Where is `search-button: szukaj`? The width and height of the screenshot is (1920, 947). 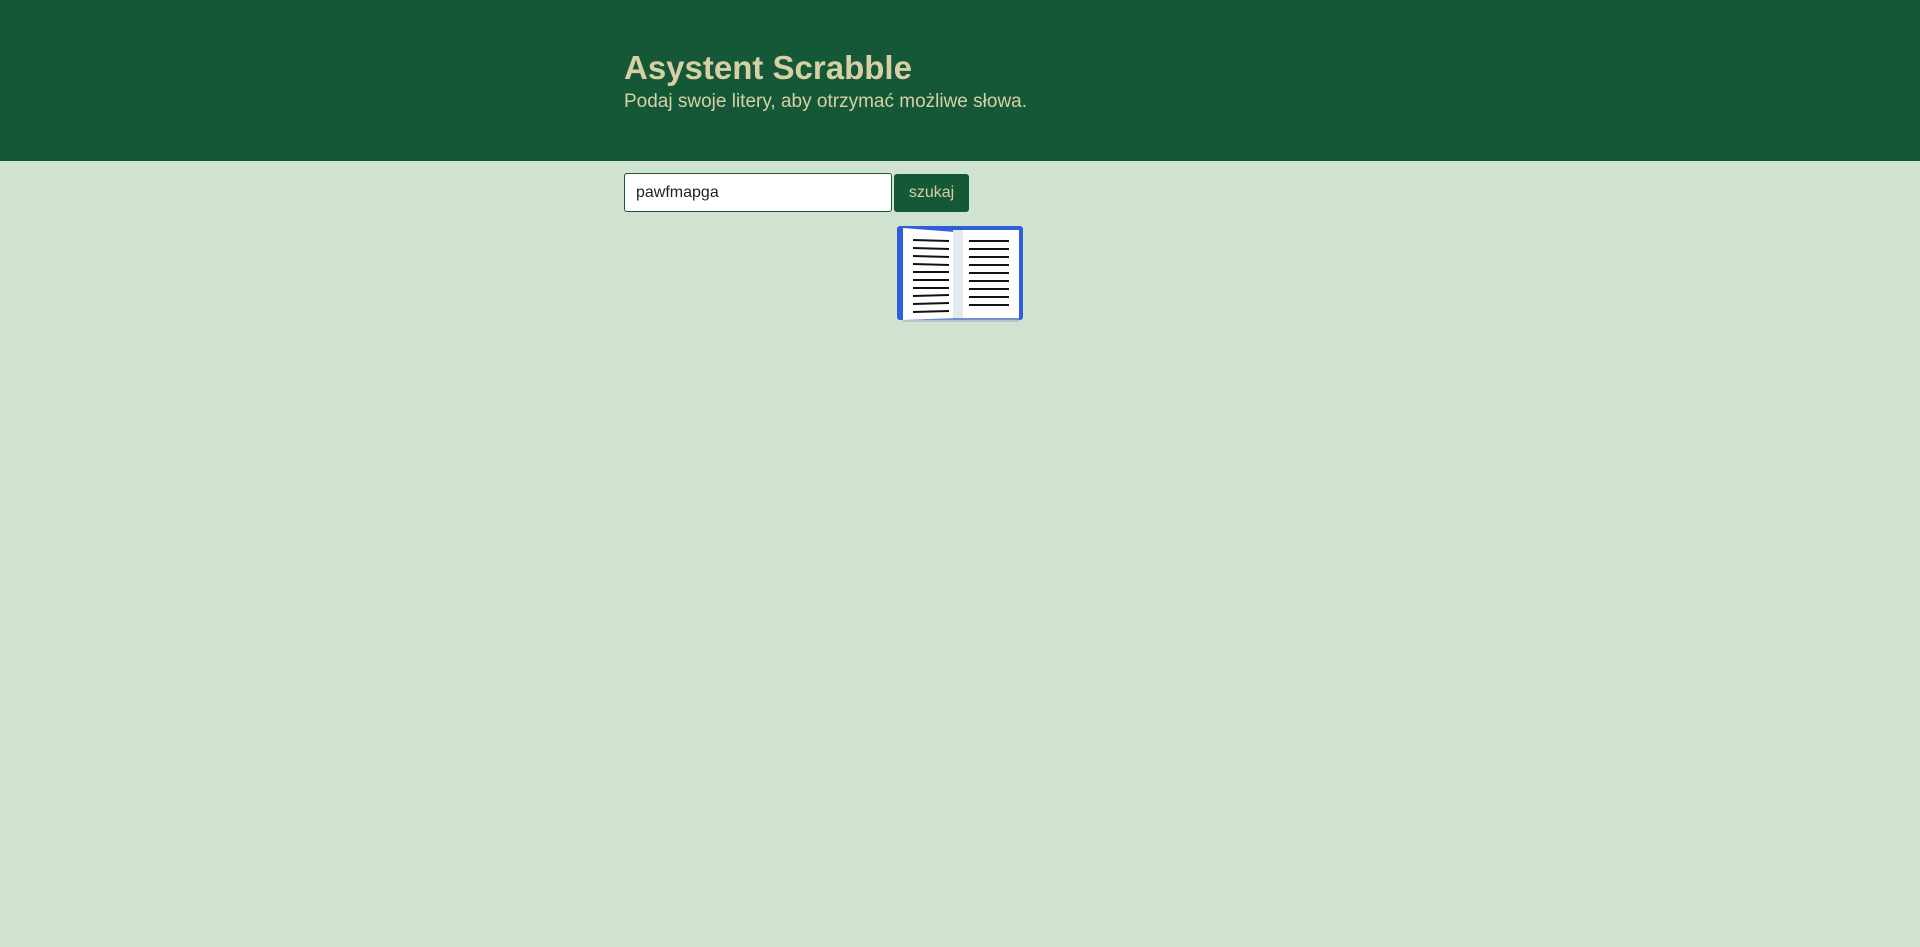
search-button: szukaj is located at coordinates (931, 193).